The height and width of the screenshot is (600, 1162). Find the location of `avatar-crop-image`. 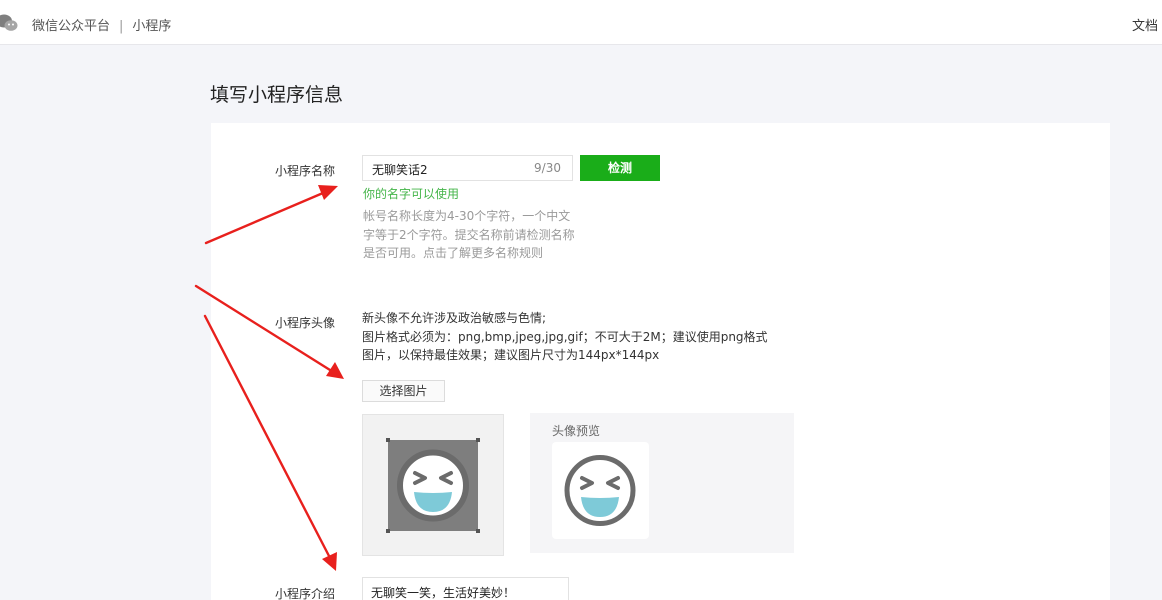

avatar-crop-image is located at coordinates (433, 485).